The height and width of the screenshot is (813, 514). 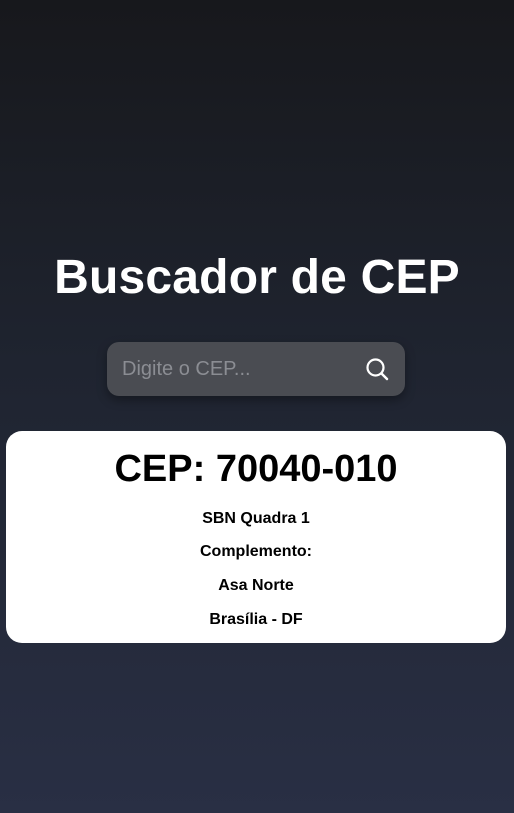 What do you see at coordinates (306, 469) in the screenshot?
I see `cep-value: 70040-010` at bounding box center [306, 469].